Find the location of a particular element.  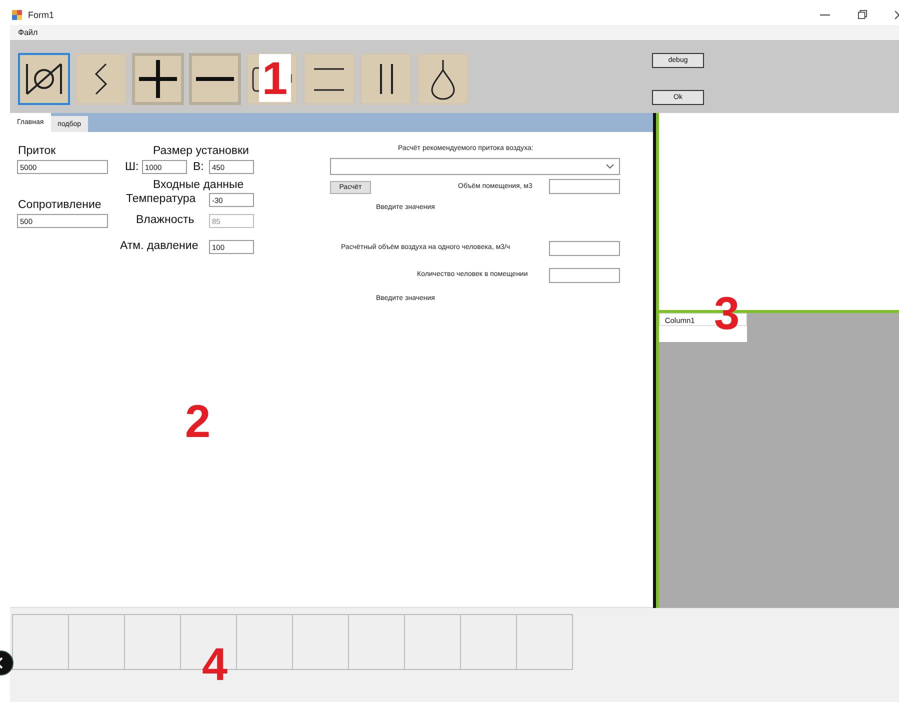

minus-icon is located at coordinates (215, 79).